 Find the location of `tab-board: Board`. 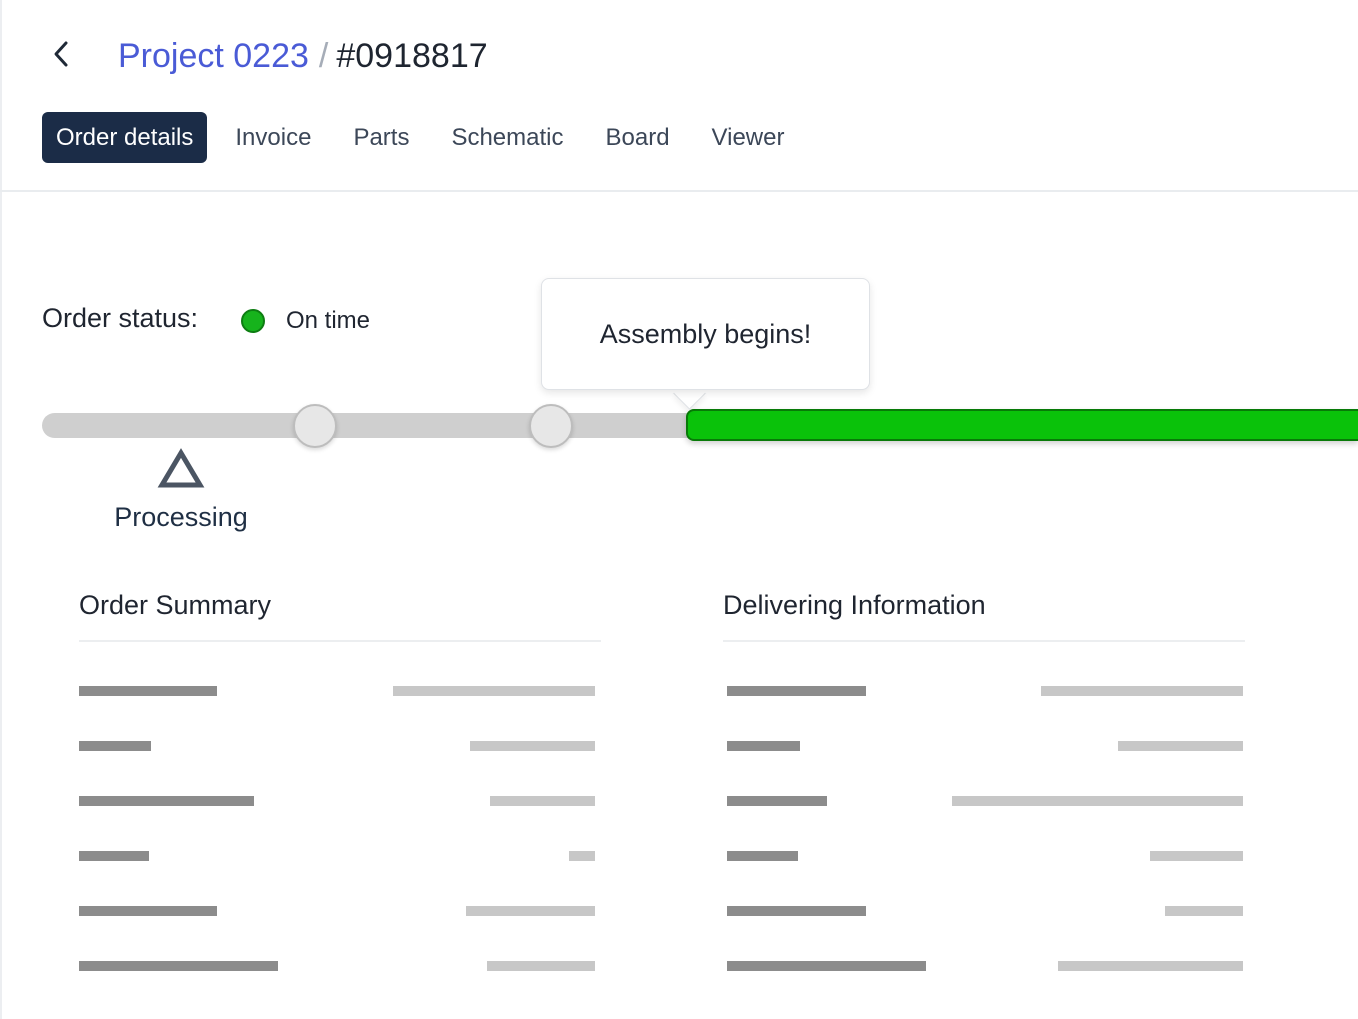

tab-board: Board is located at coordinates (638, 137).